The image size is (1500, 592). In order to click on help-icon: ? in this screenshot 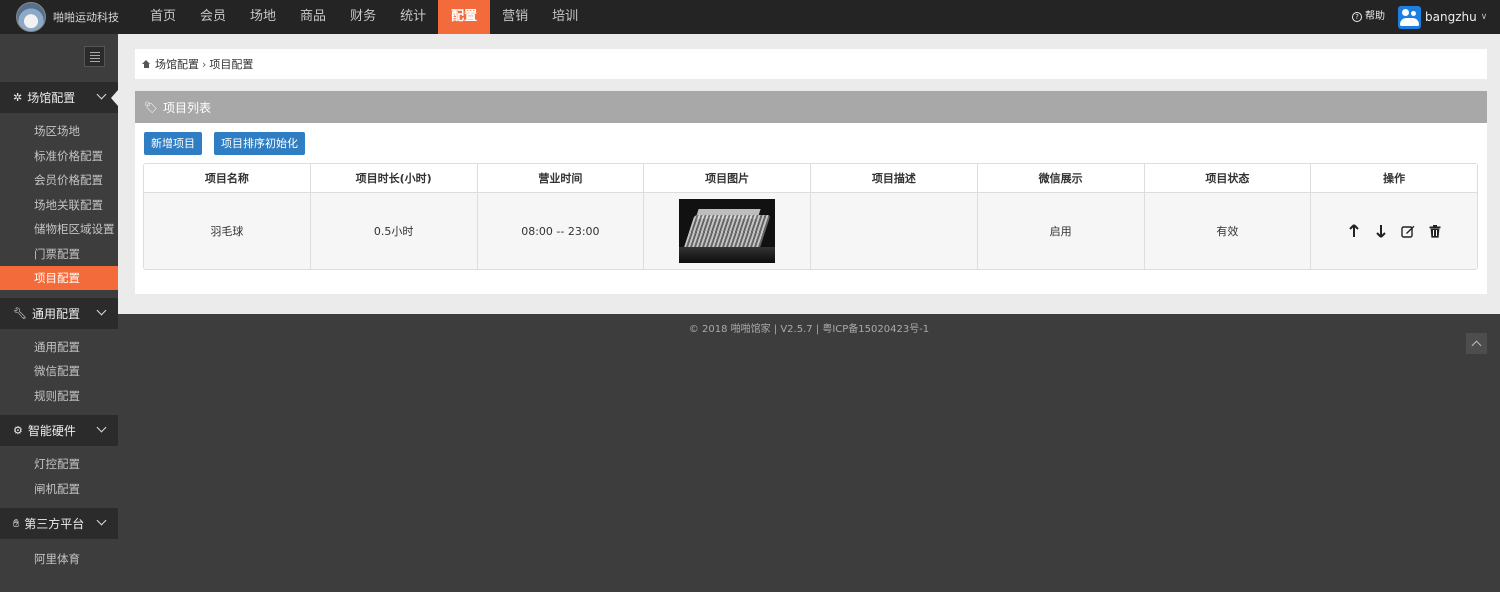, I will do `click(1357, 17)`.